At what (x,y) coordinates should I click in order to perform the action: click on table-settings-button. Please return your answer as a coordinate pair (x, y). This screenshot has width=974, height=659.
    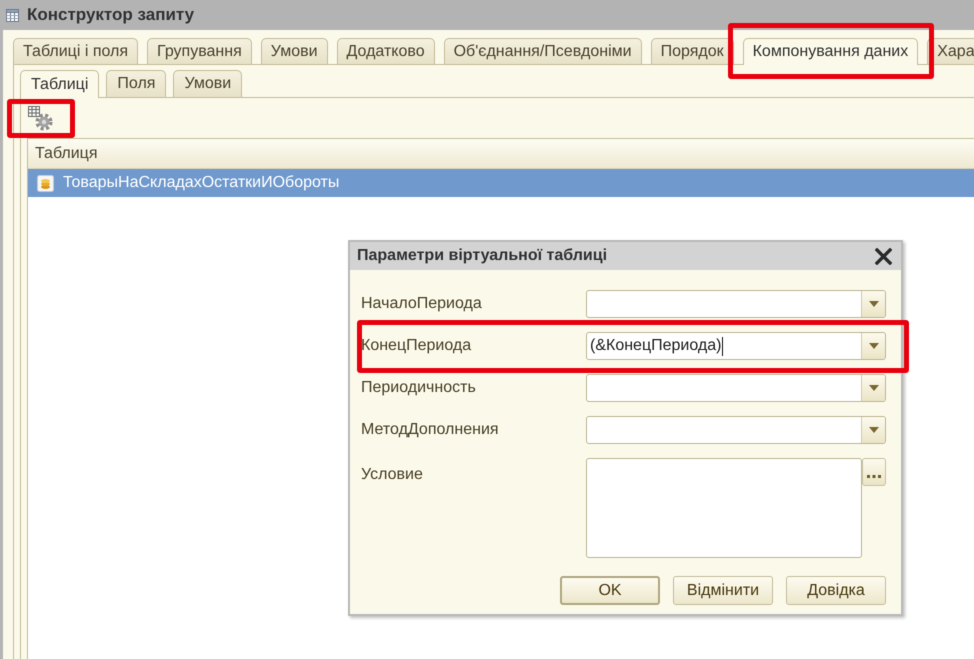
    Looking at the image, I should click on (40, 118).